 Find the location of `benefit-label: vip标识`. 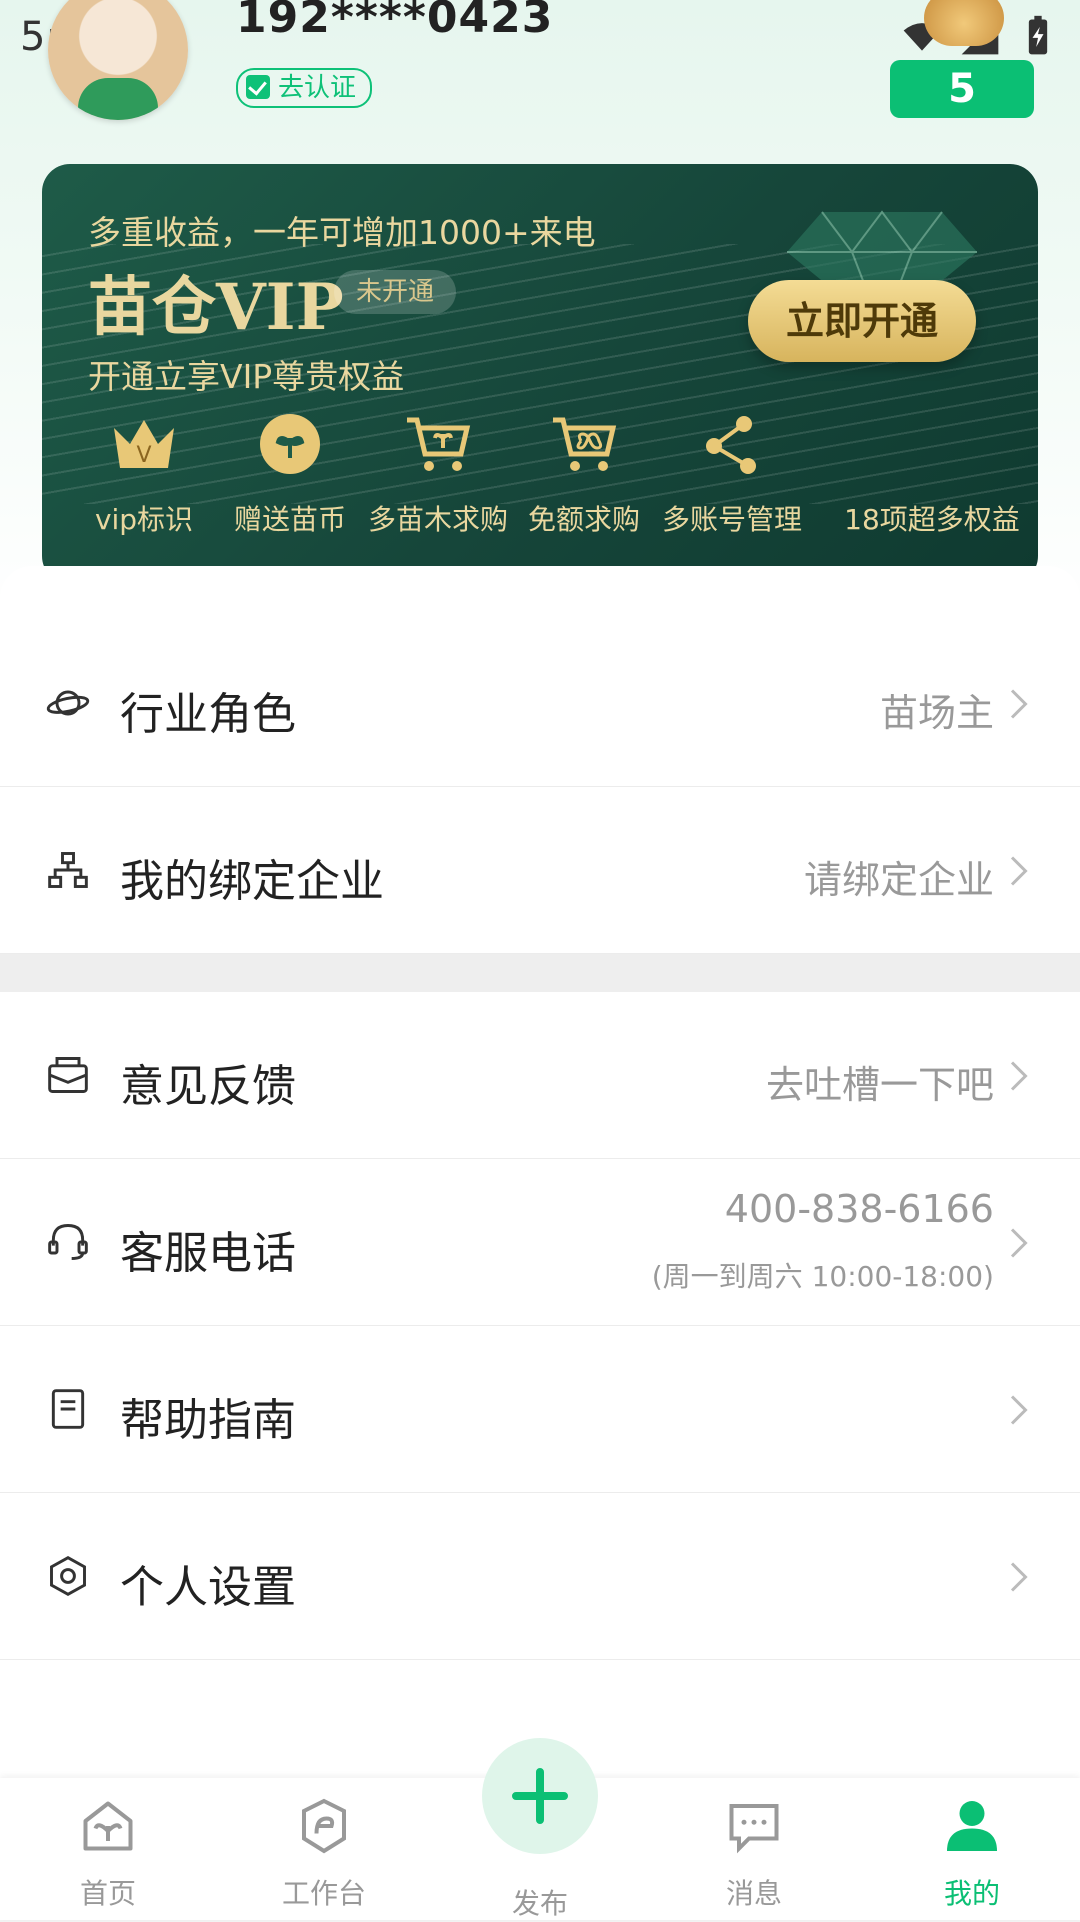

benefit-label: vip标识 is located at coordinates (144, 519).